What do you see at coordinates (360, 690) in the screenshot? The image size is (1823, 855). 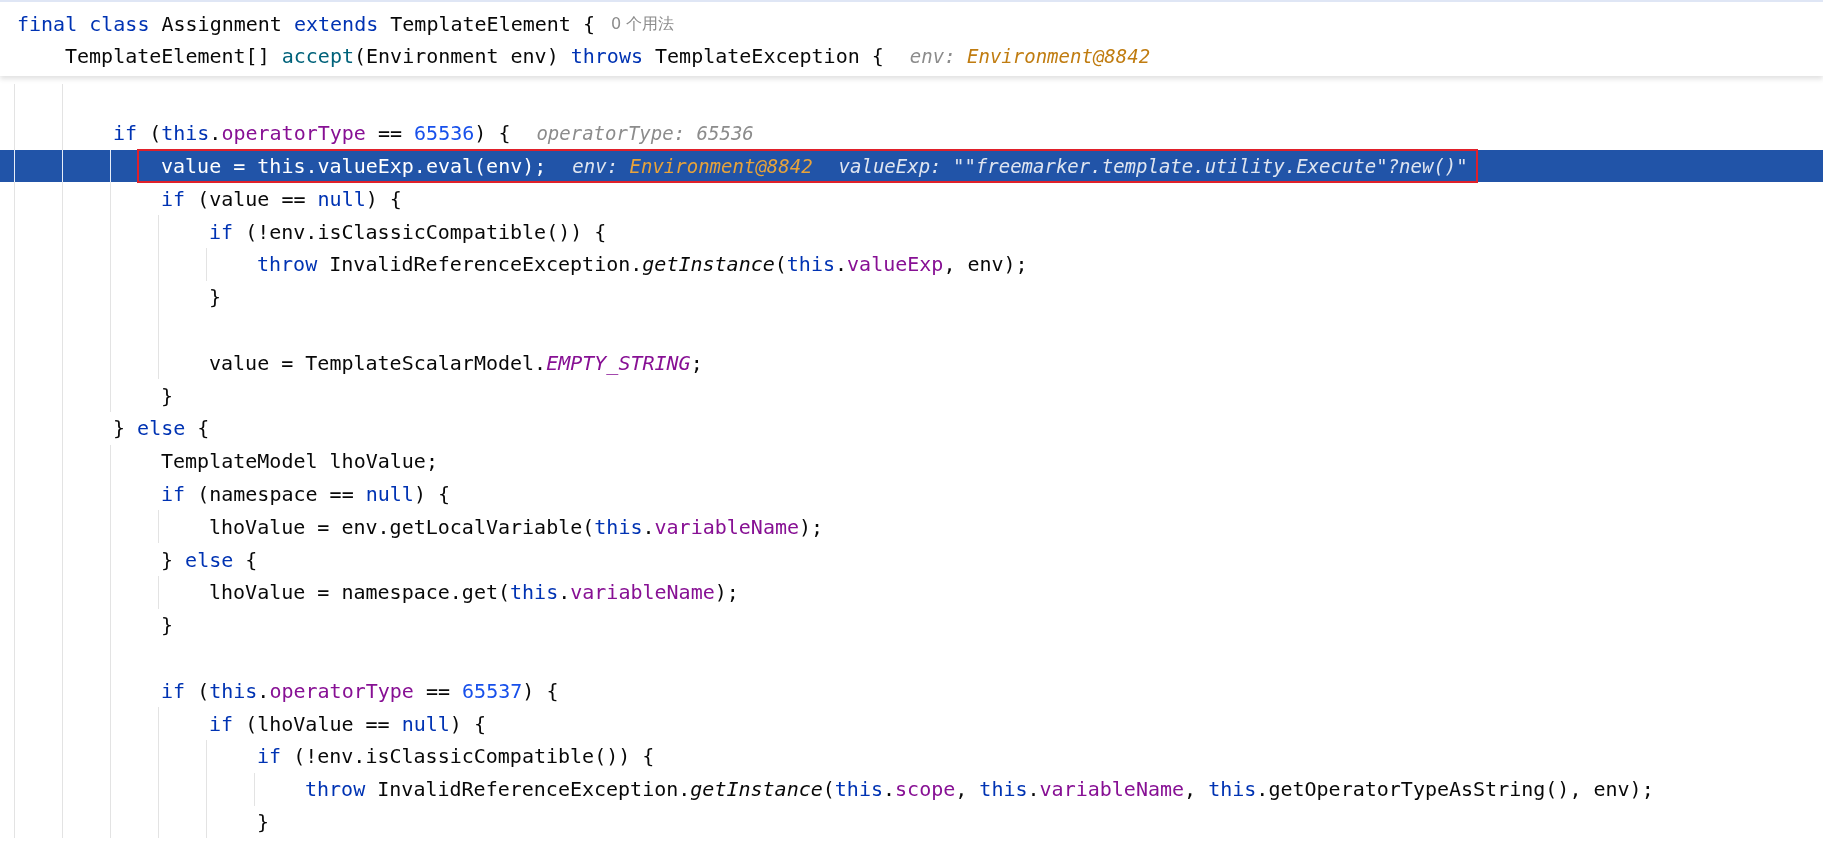 I see `code-line: if (this.operatorType == 65537) {` at bounding box center [360, 690].